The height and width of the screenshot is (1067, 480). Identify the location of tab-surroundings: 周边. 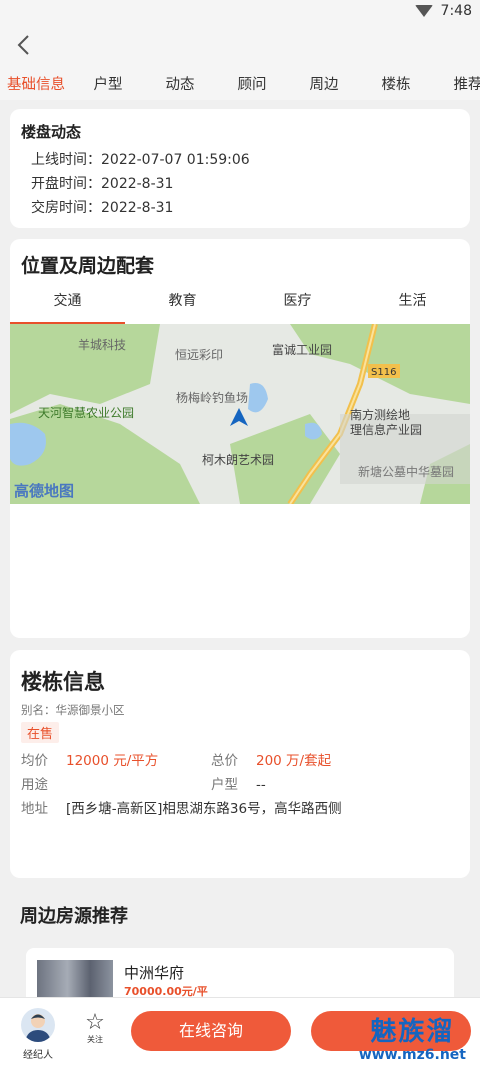
(324, 83).